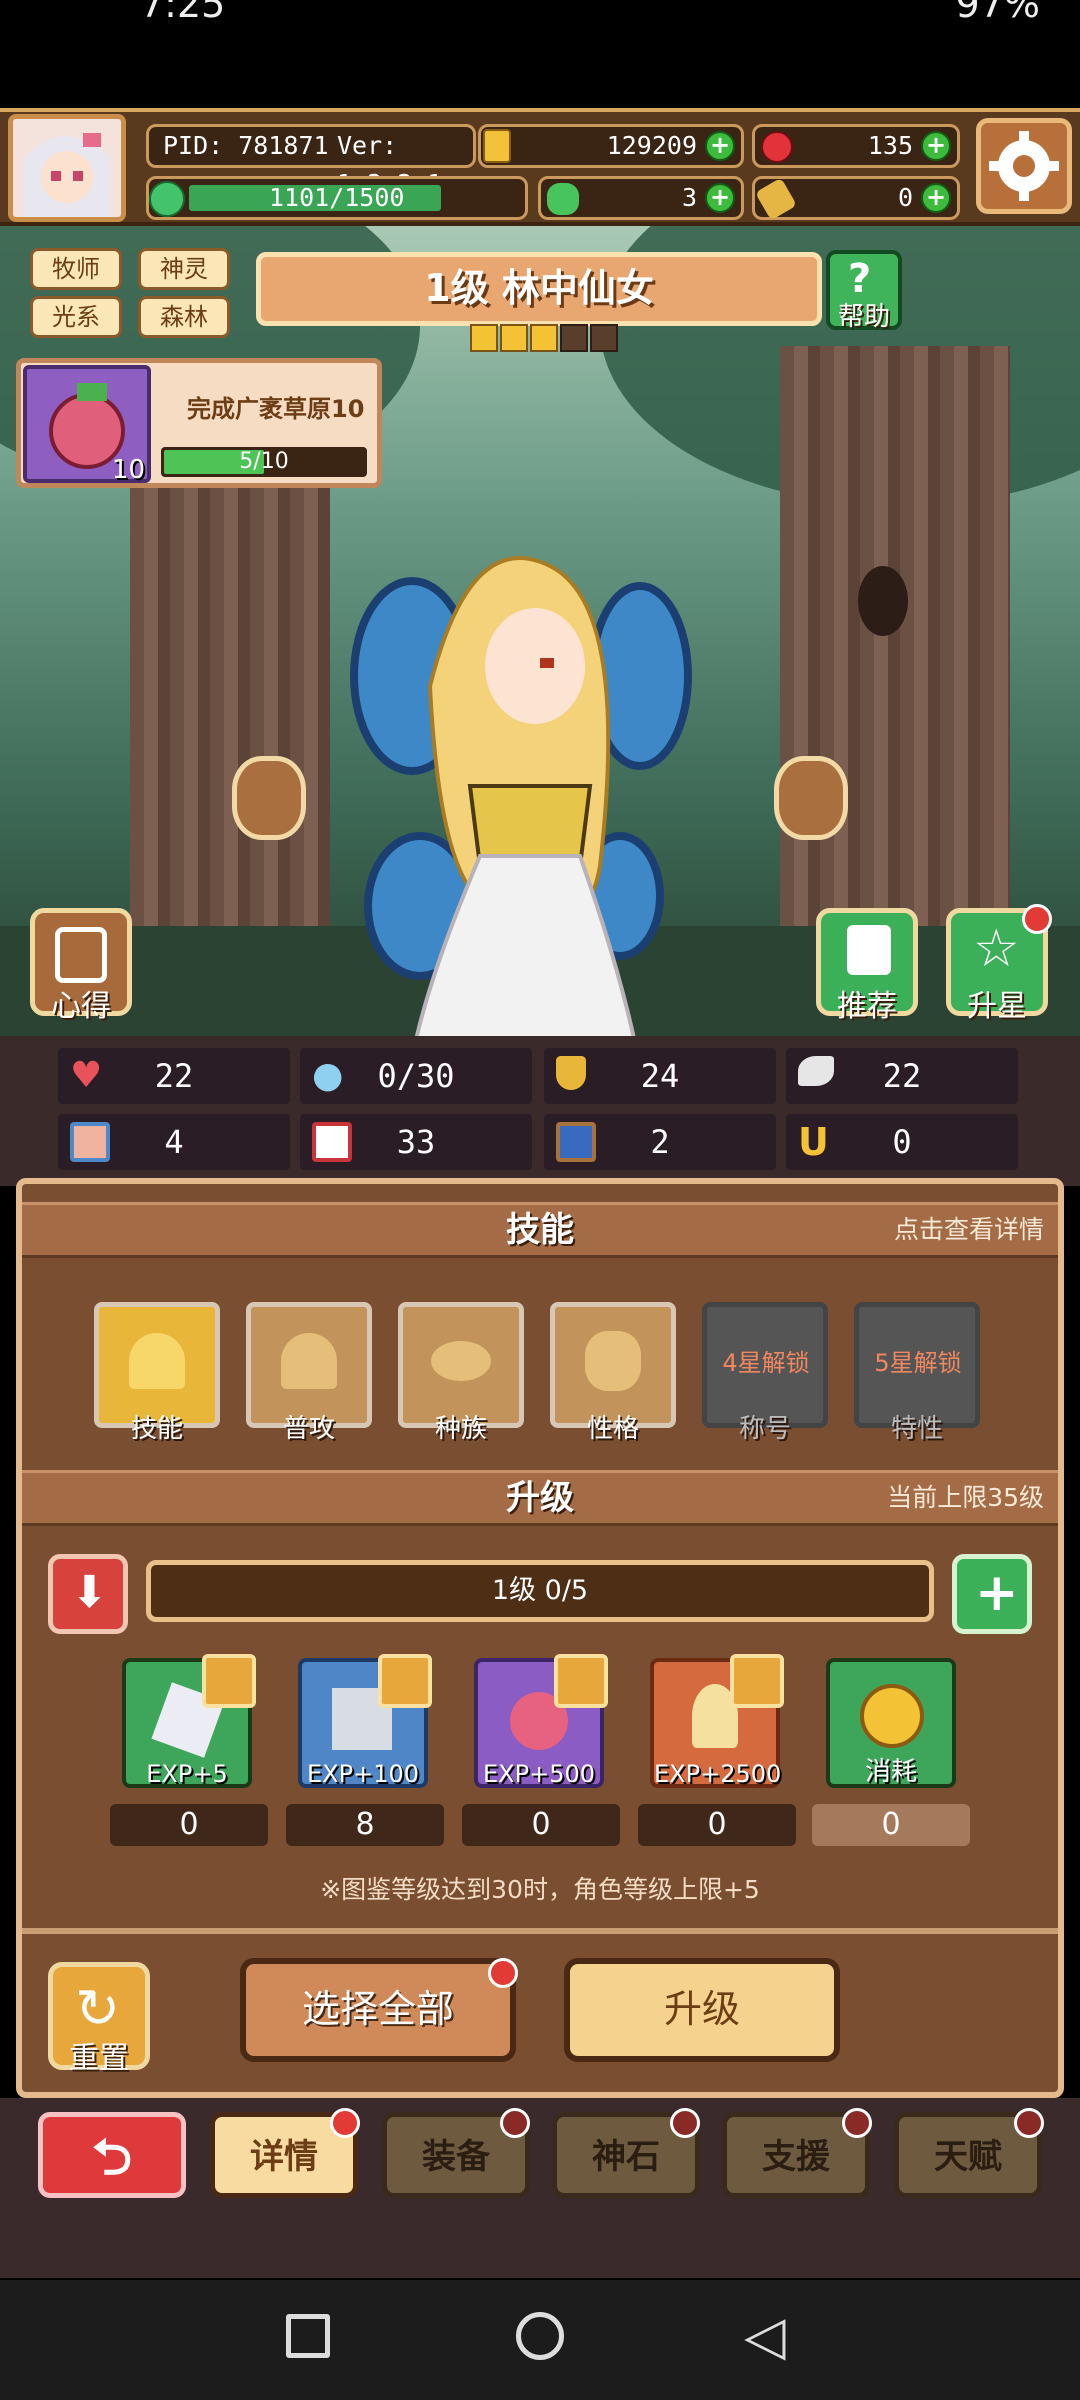 The height and width of the screenshot is (2400, 1080). What do you see at coordinates (530, 791) in the screenshot?
I see `fairy-character` at bounding box center [530, 791].